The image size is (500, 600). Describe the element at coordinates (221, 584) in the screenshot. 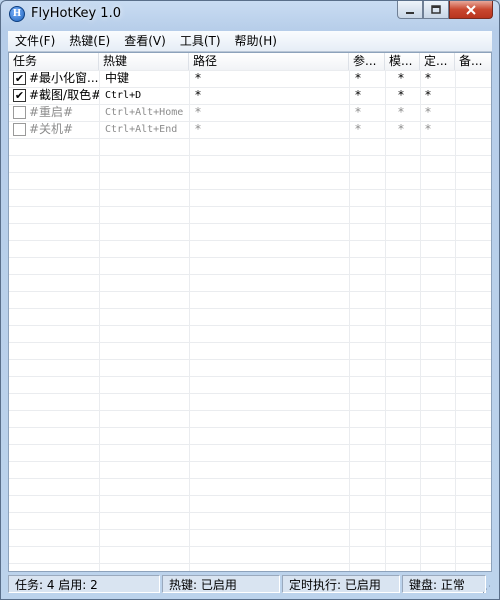

I see `status-hotkey: 热键: 已启用` at that location.